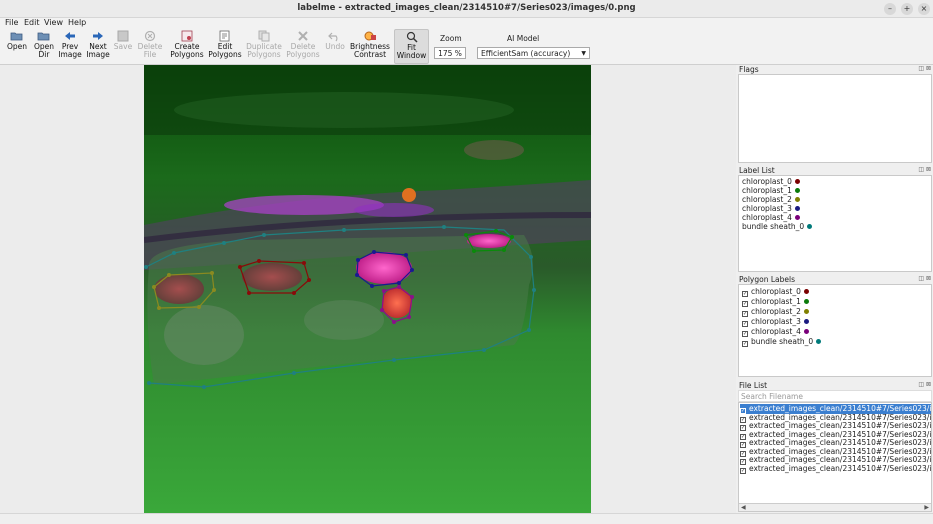  I want to click on arrow-left-icon, so click(70, 36).